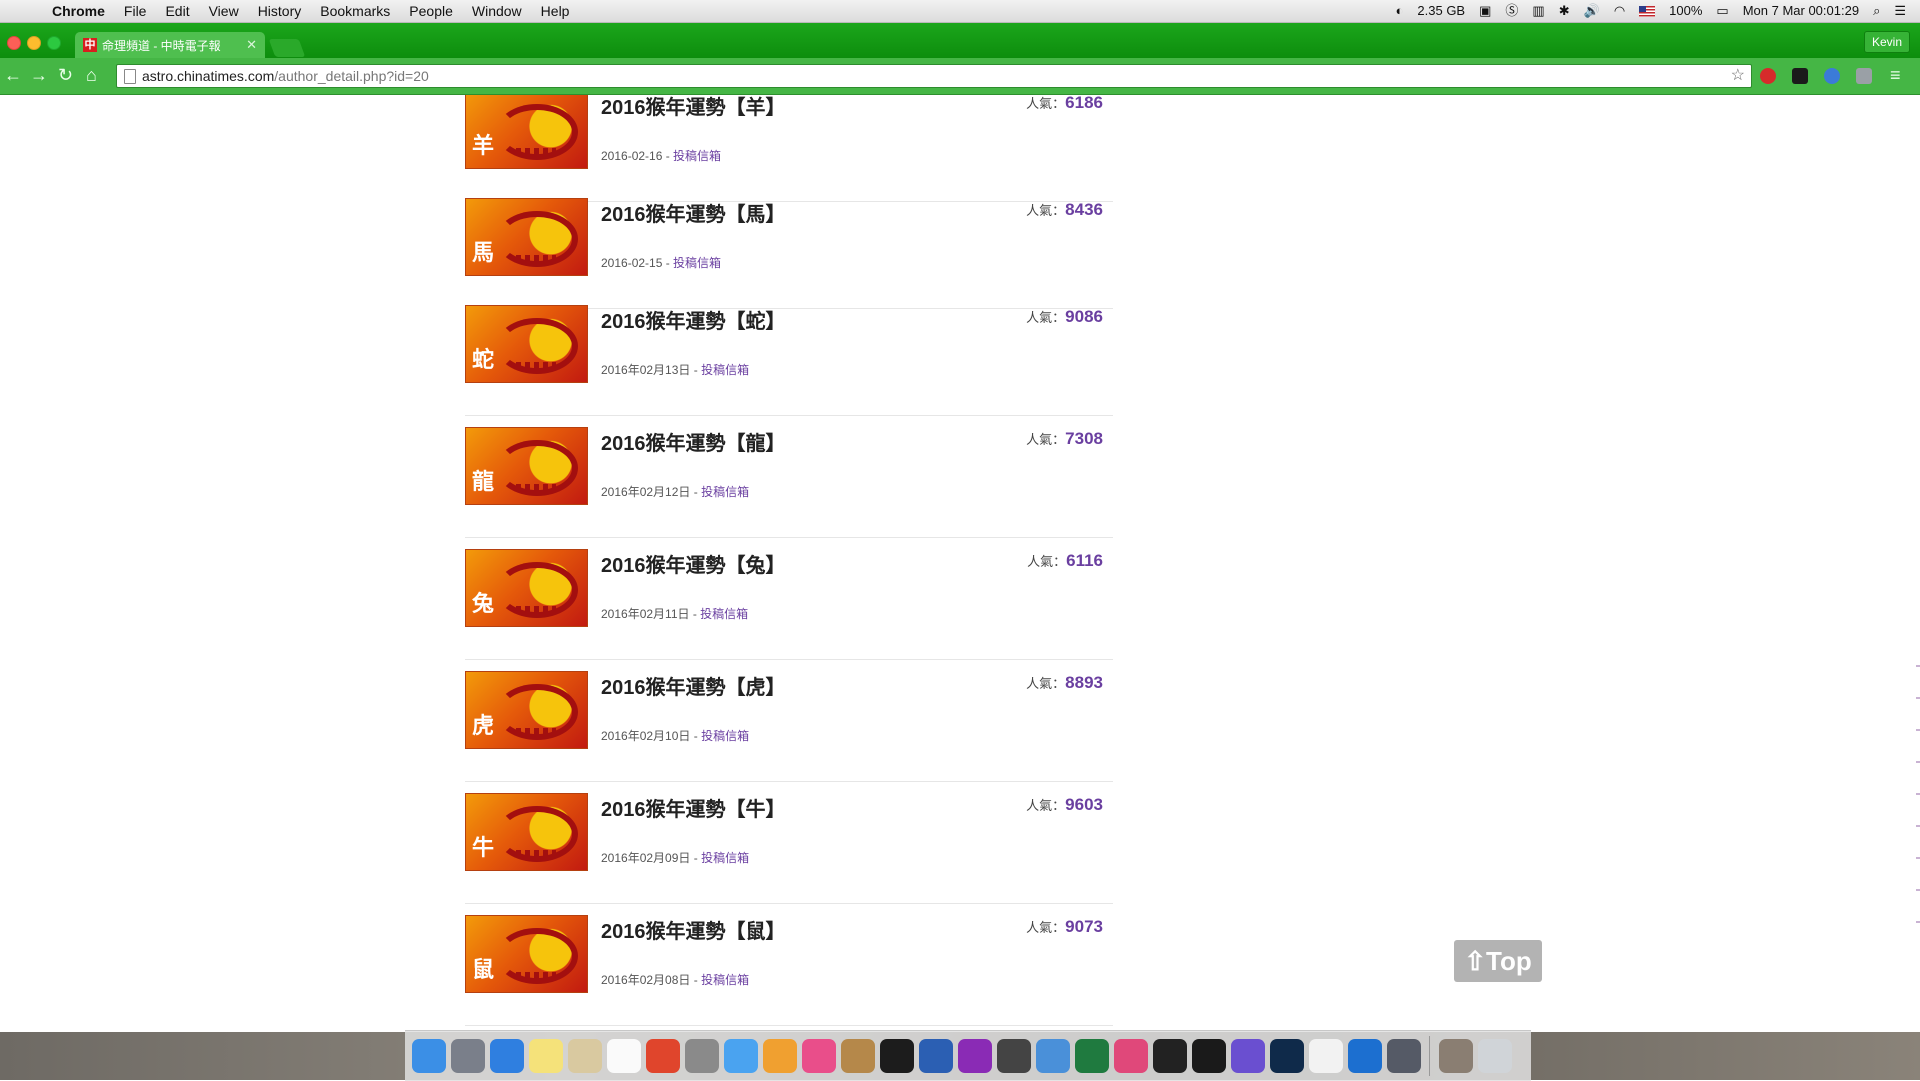  I want to click on downloads-stack-icon, so click(1456, 1056).